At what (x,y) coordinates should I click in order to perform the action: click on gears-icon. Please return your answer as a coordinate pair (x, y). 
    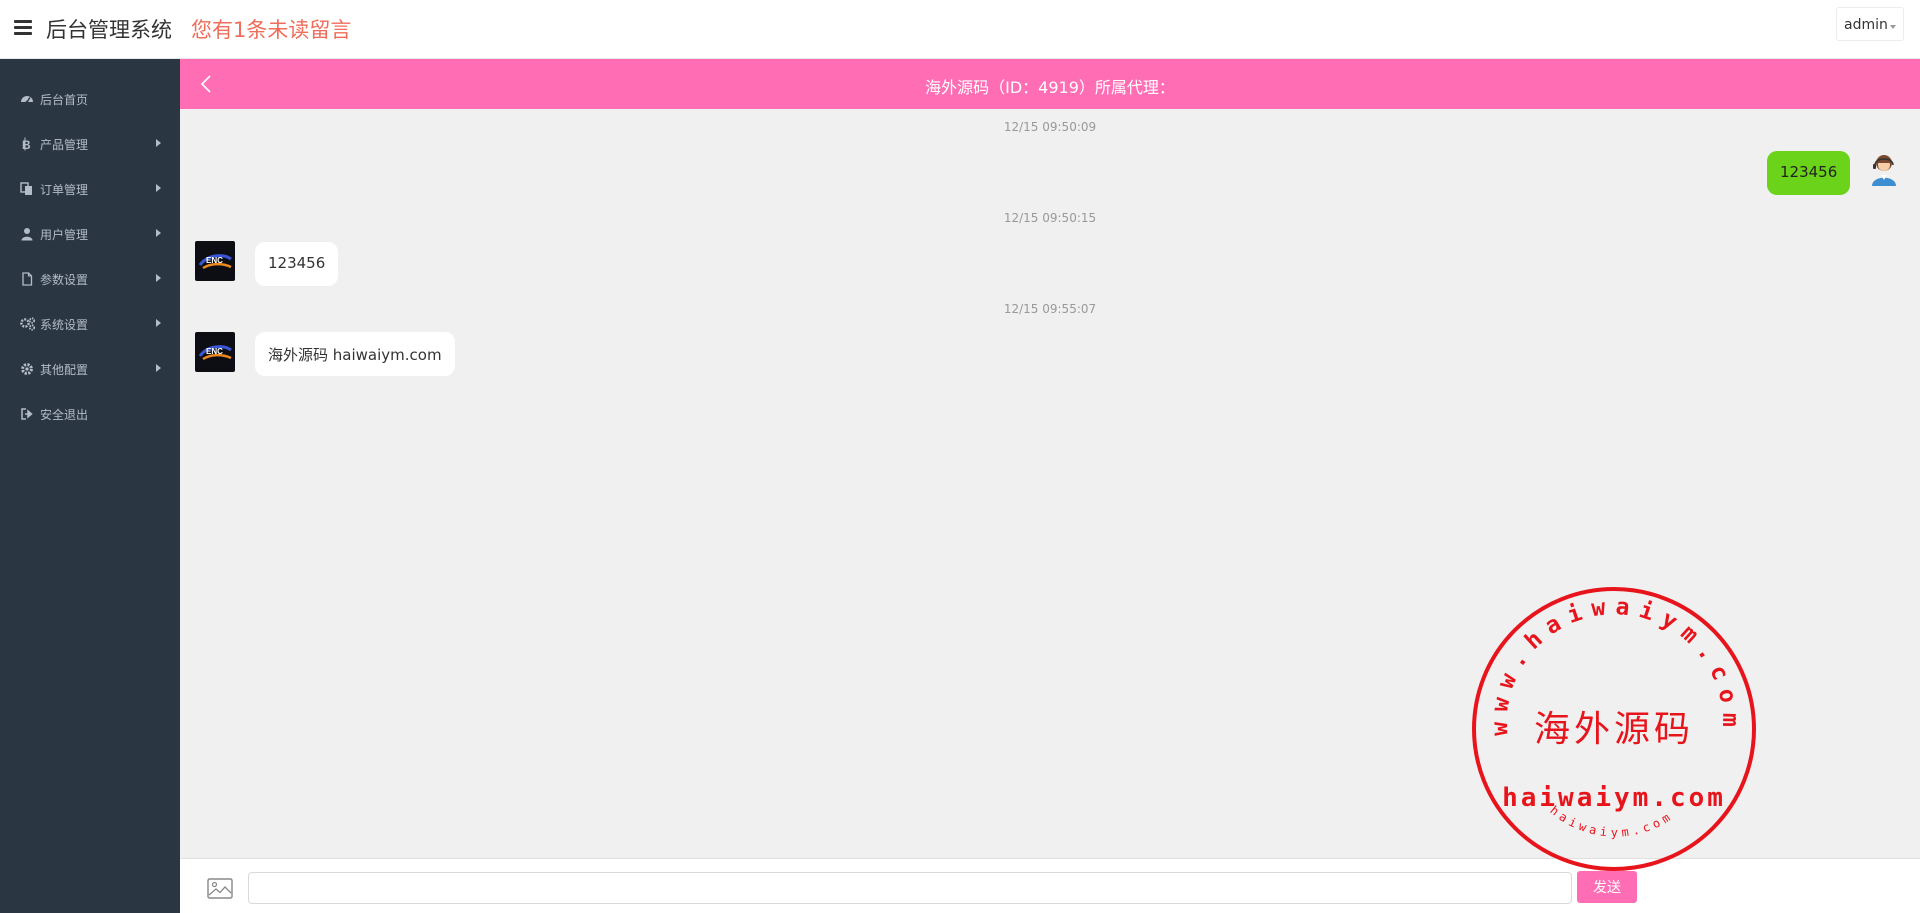
    Looking at the image, I should click on (28, 324).